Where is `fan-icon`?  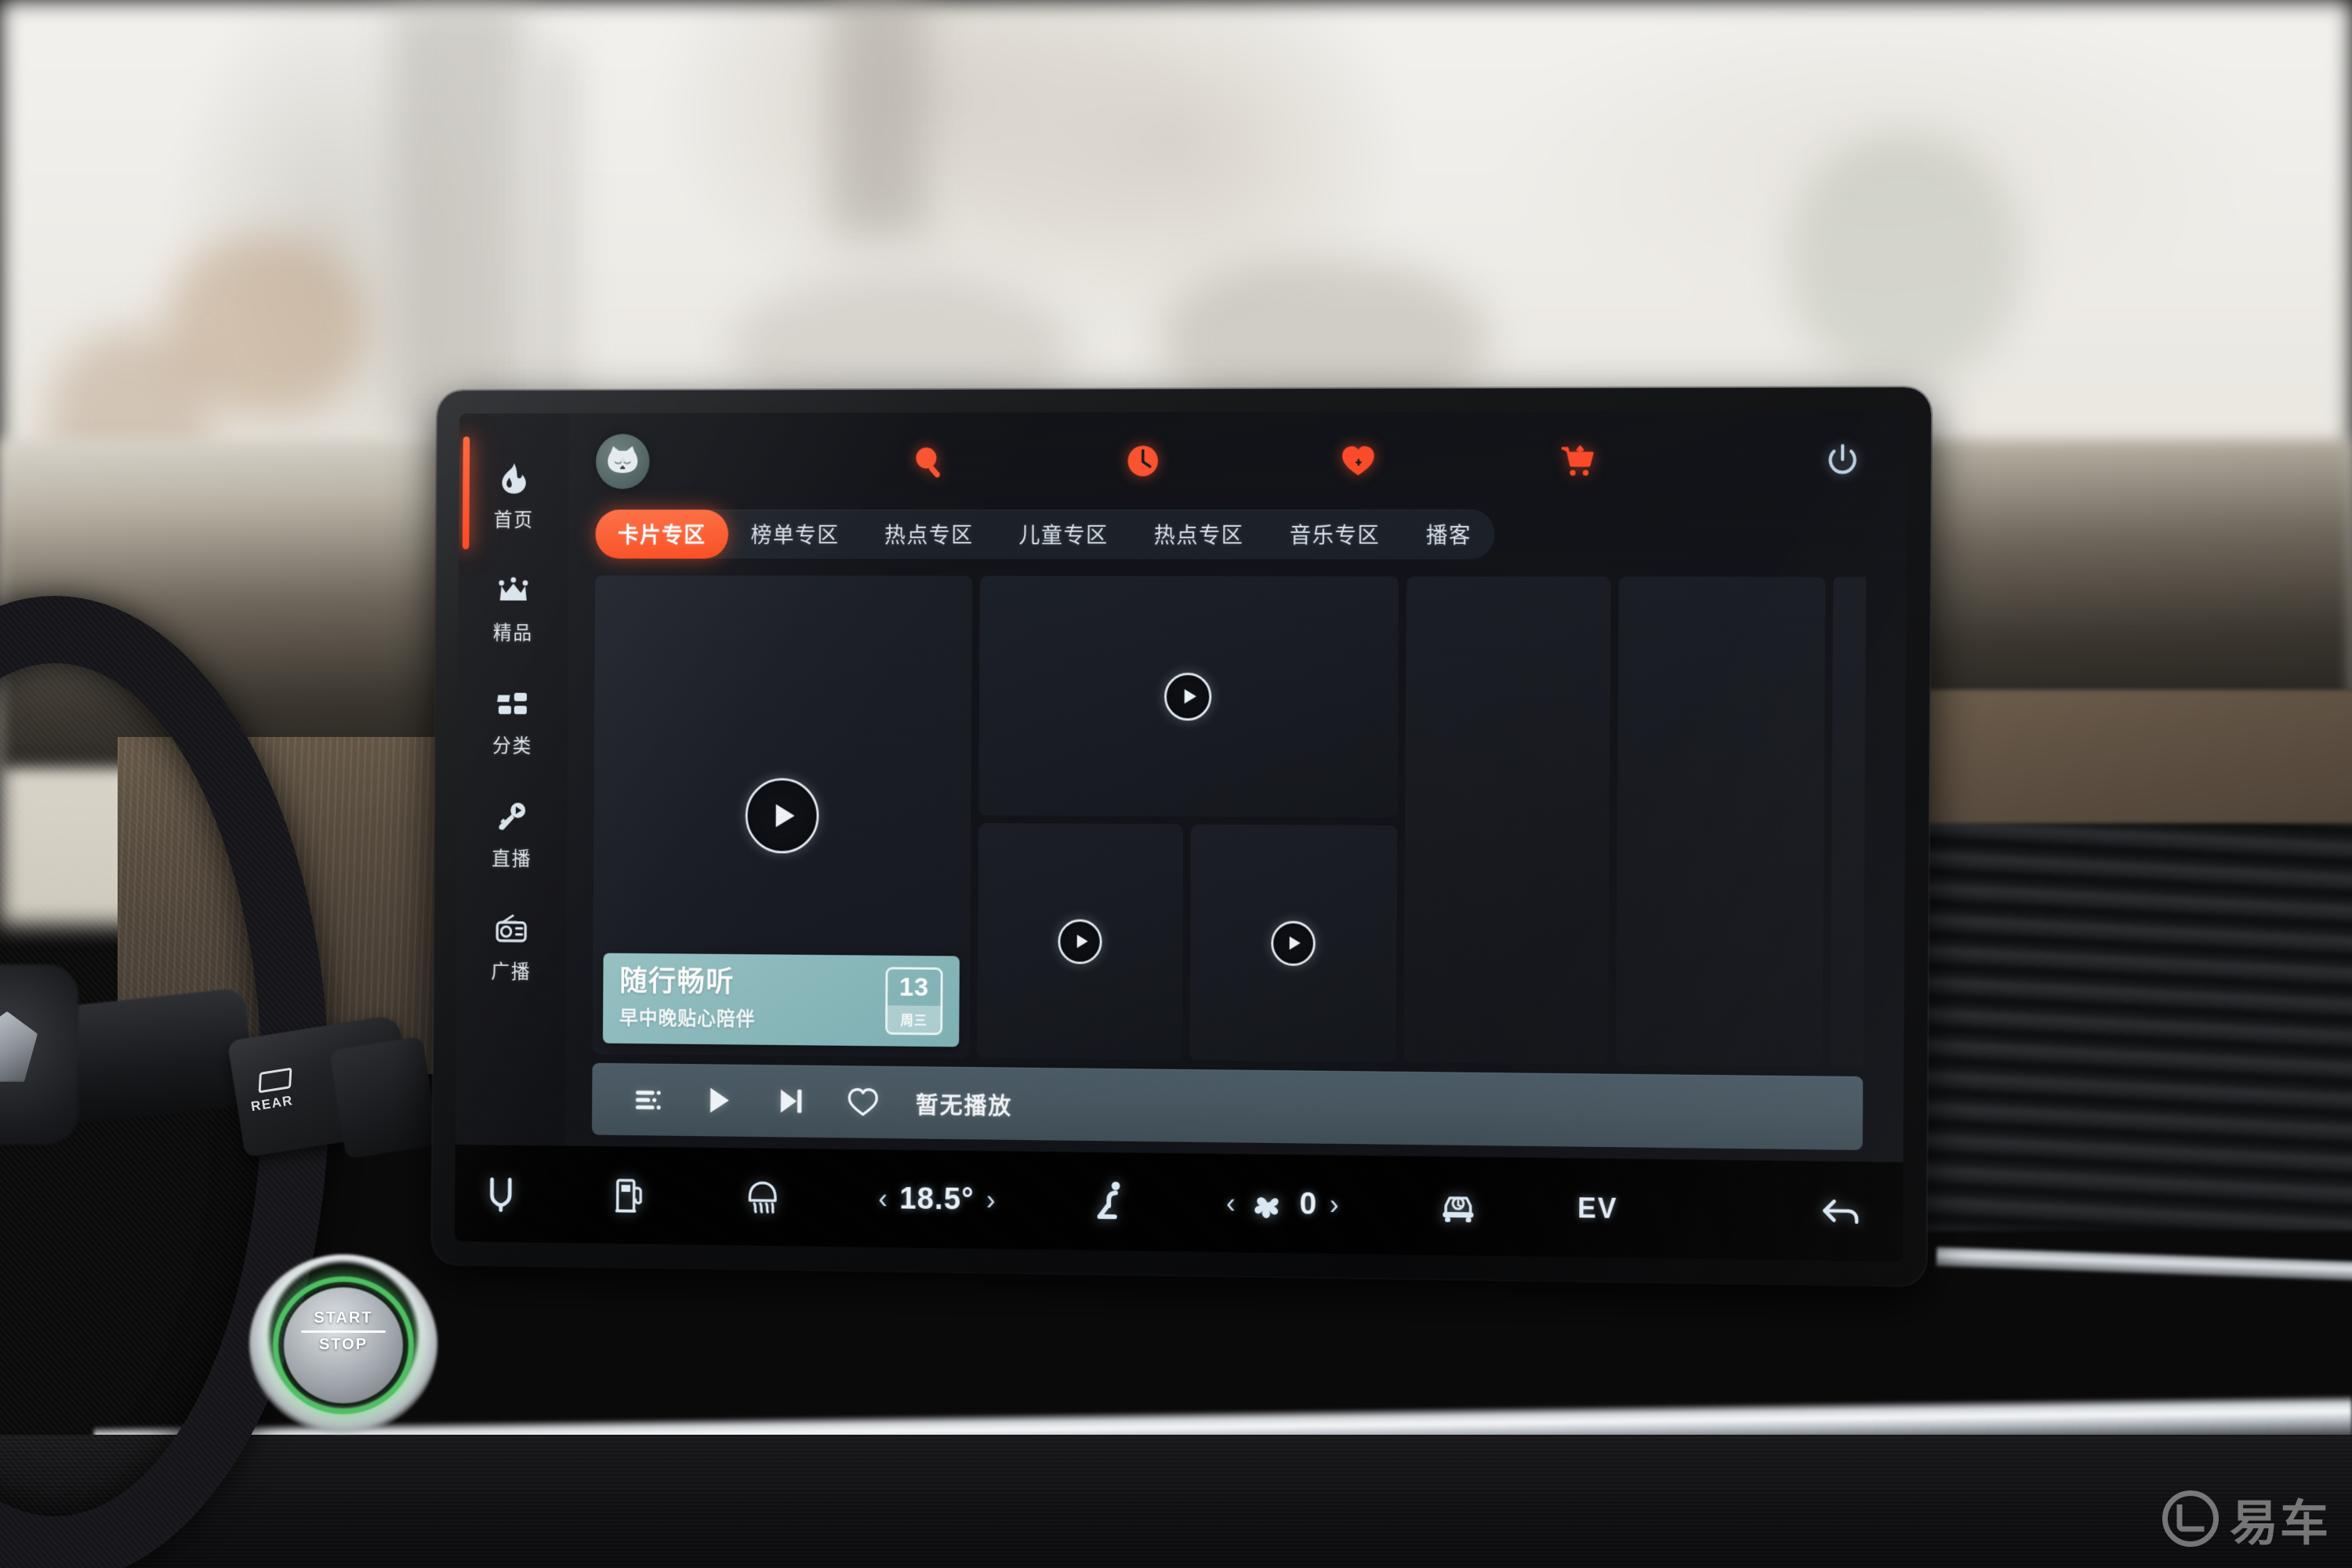
fan-icon is located at coordinates (1267, 1203).